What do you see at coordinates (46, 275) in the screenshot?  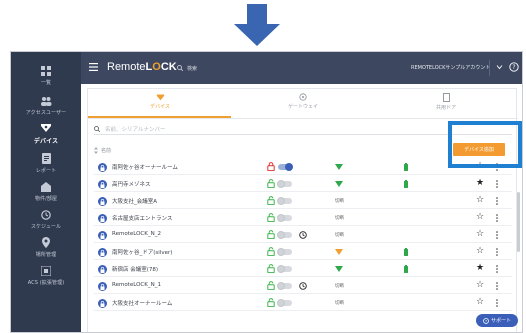 I see `sidebar-item-acs: ACS (拡張管理)` at bounding box center [46, 275].